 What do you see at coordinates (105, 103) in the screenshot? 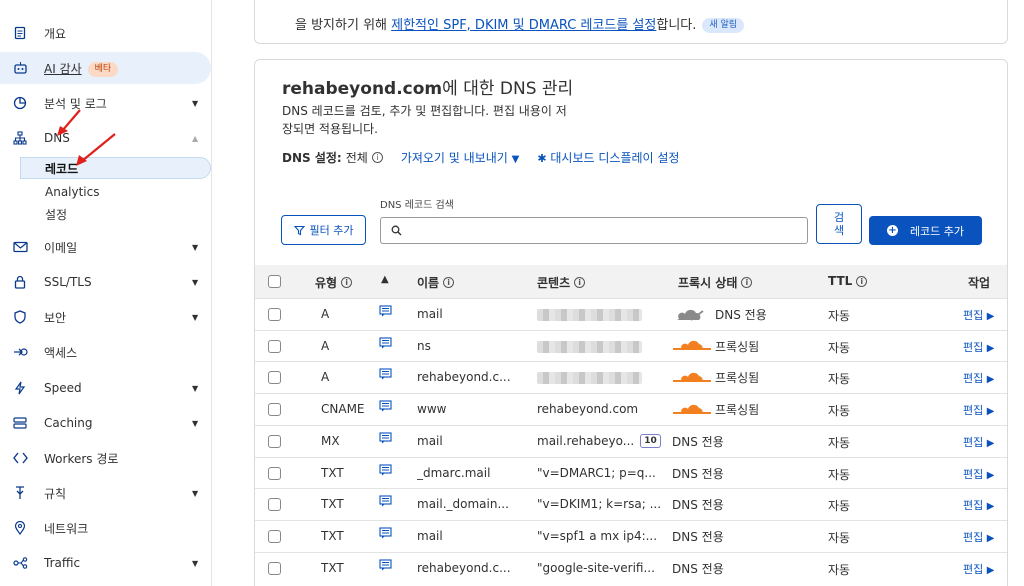
I see `sidebar-item-analytics-logs: 분석 및 로그 ▼` at bounding box center [105, 103].